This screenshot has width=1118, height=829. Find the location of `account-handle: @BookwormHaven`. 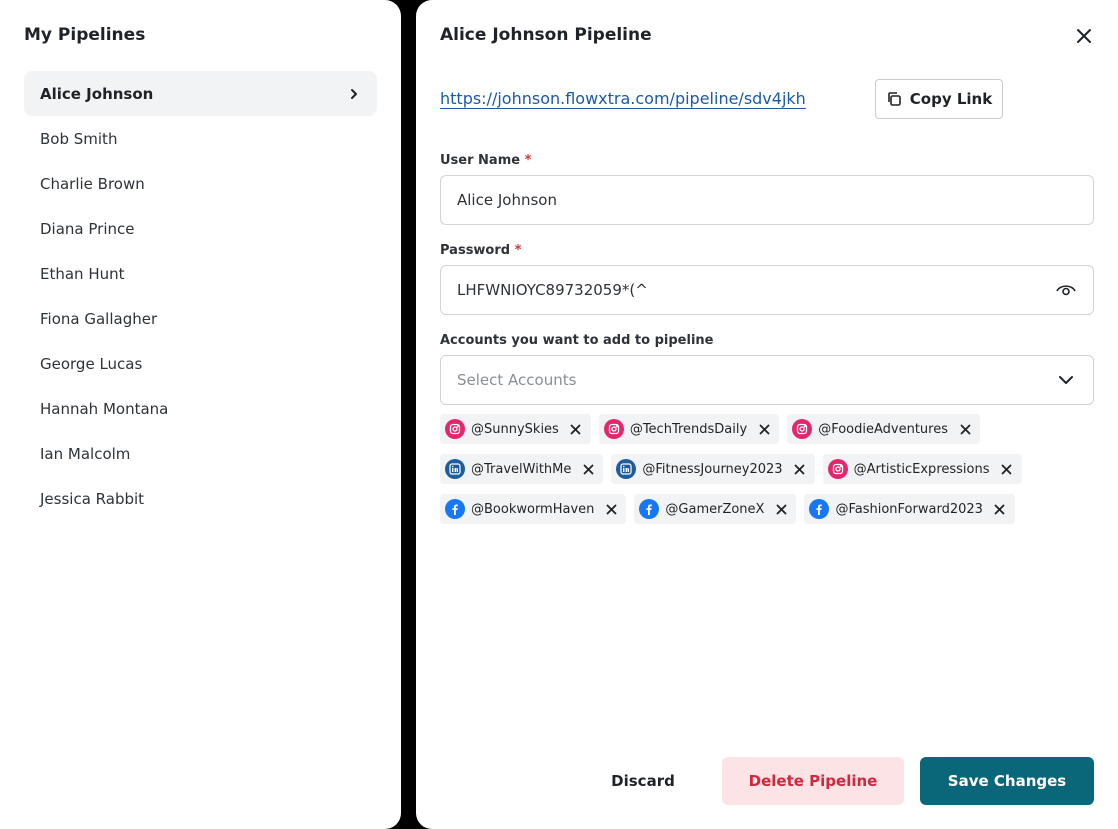

account-handle: @BookwormHaven is located at coordinates (533, 509).